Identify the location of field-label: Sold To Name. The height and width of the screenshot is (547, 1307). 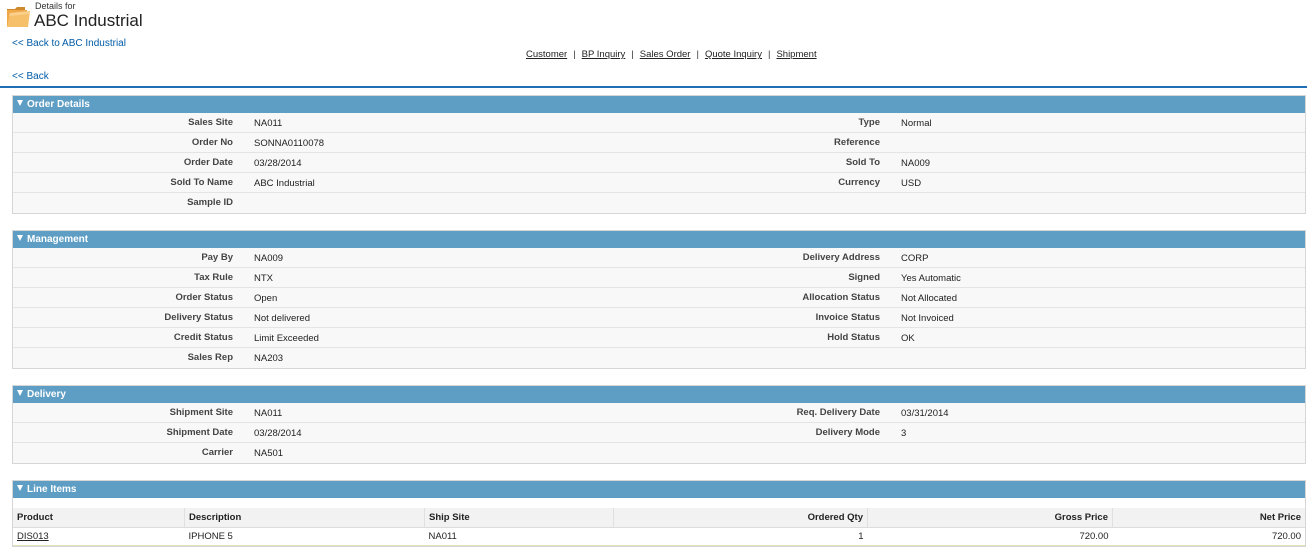
(201, 182).